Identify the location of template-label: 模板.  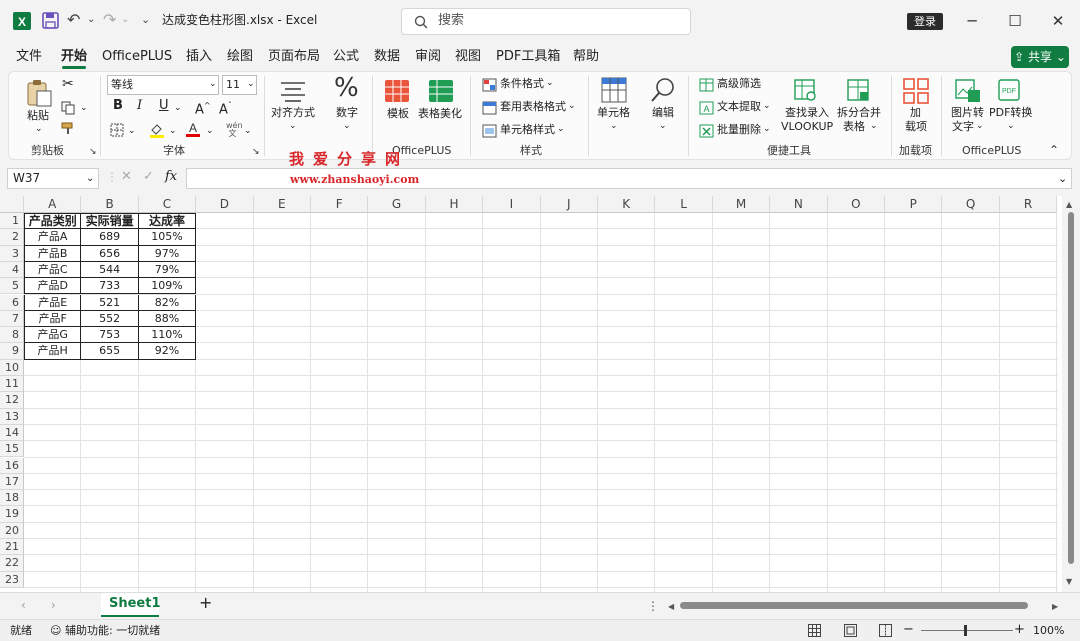
(398, 114).